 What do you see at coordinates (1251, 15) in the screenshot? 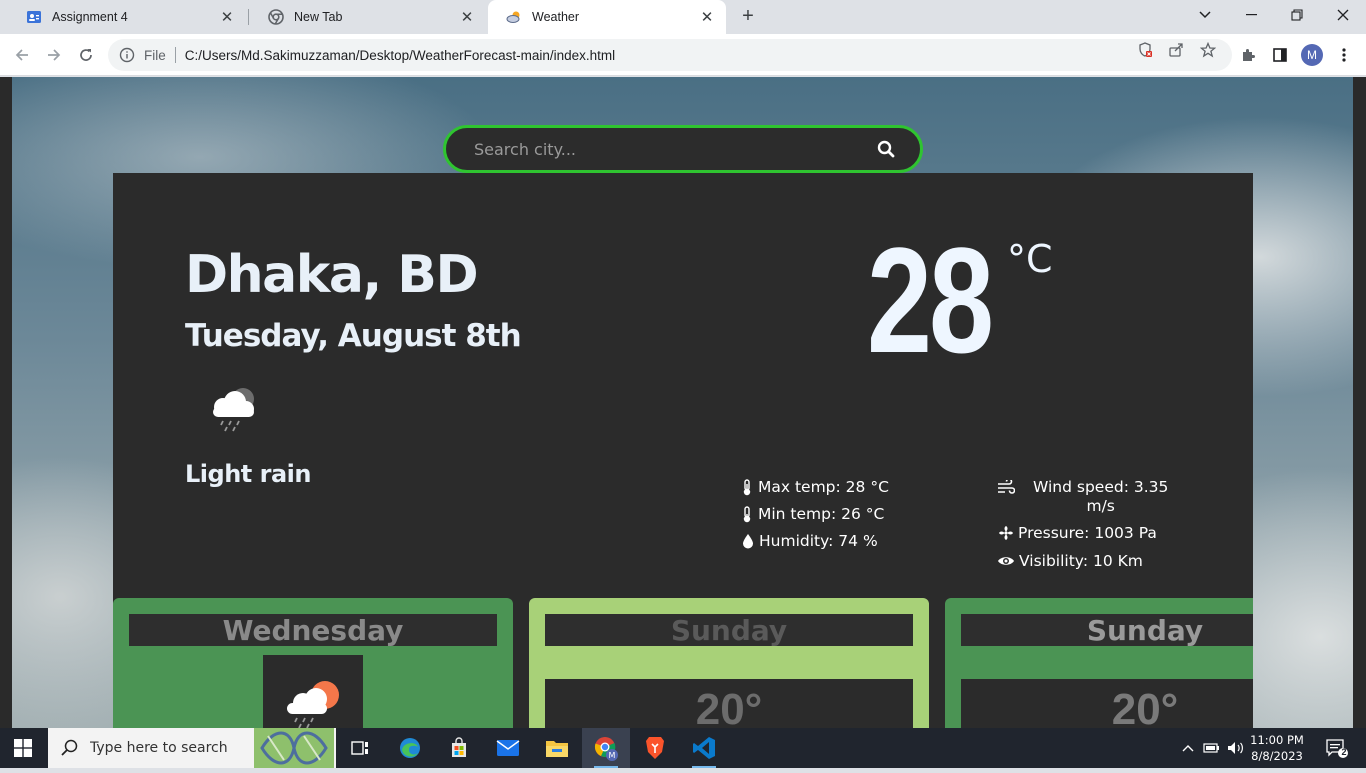
I see `minimize-button` at bounding box center [1251, 15].